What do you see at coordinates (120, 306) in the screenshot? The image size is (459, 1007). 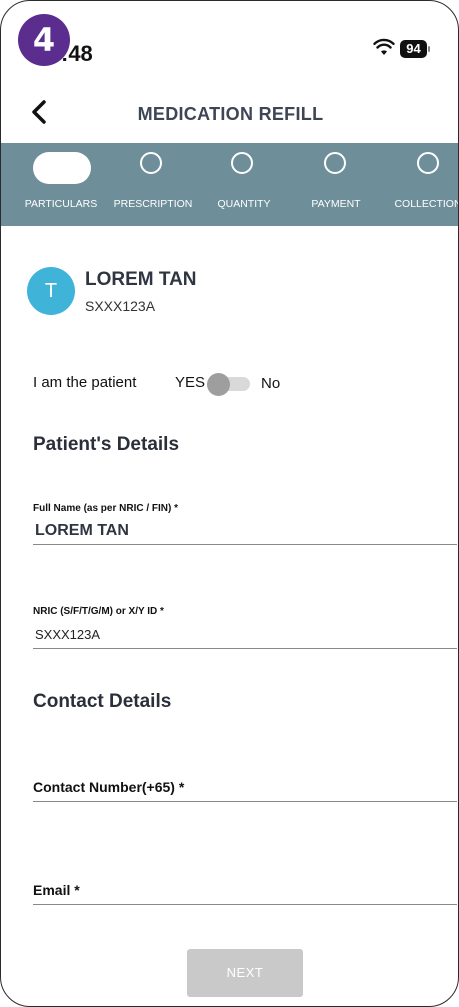 I see `patient-id: SXXX123A` at bounding box center [120, 306].